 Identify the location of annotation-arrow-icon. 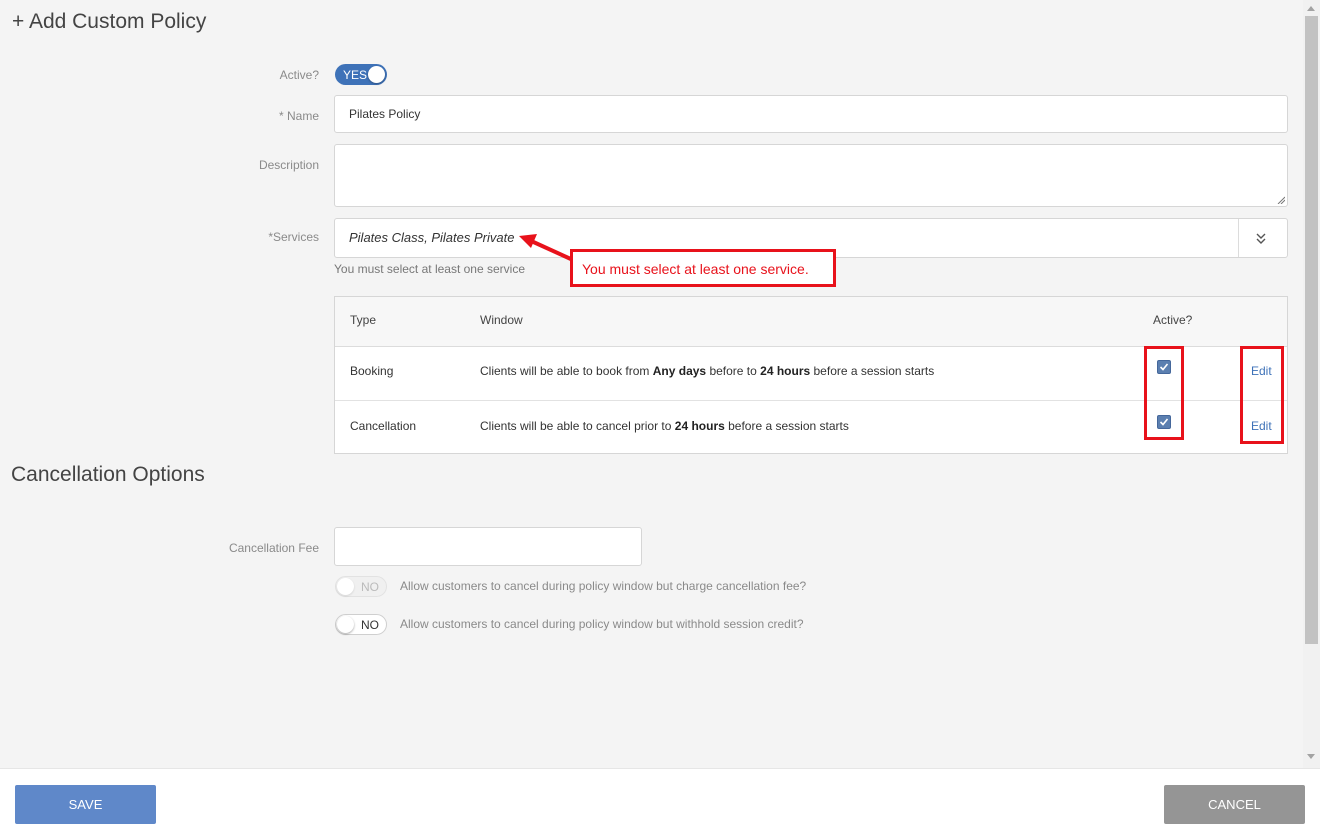
(546, 248).